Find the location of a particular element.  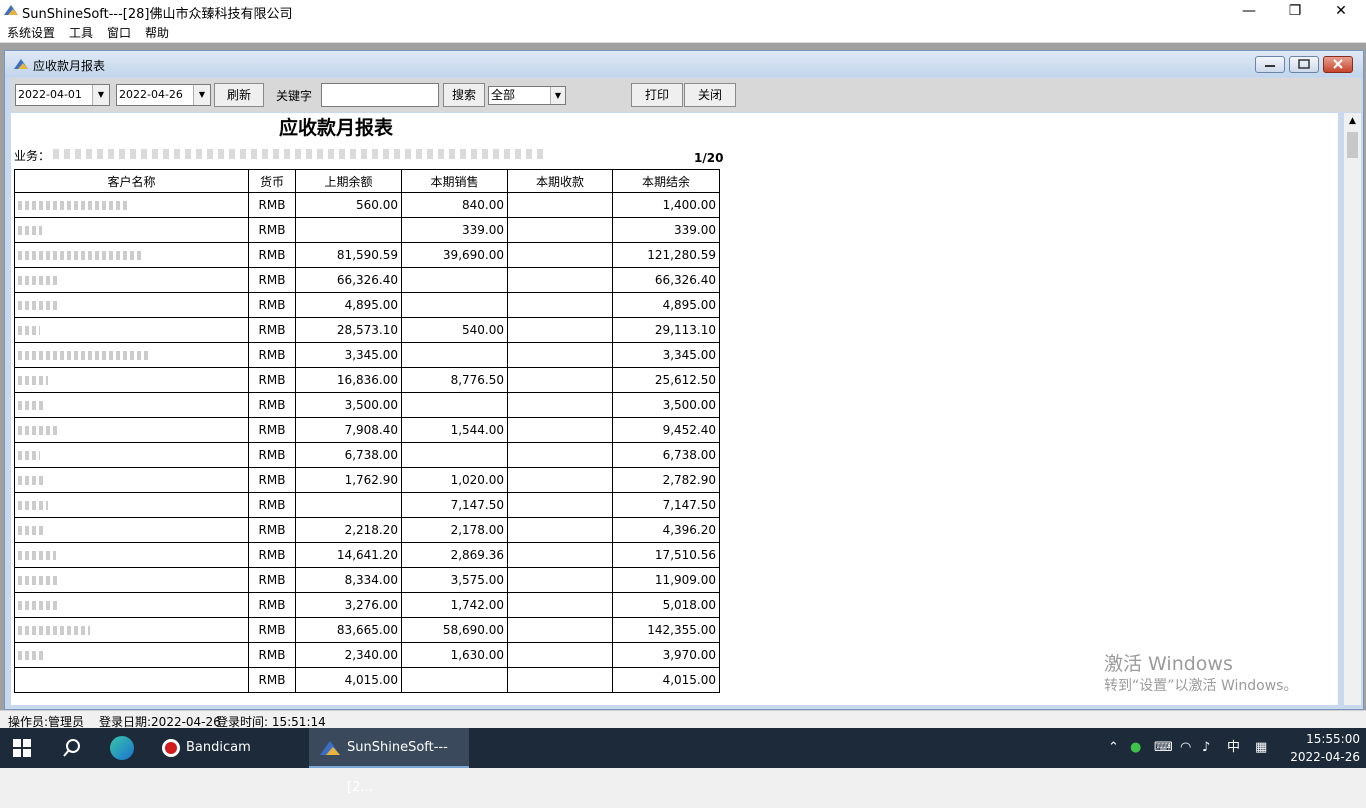

ime-chinese-indicator: 中 is located at coordinates (1233, 748).